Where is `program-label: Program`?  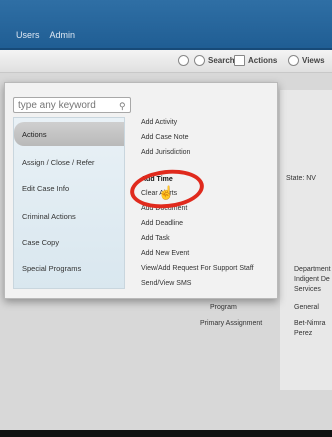 program-label: Program is located at coordinates (223, 307).